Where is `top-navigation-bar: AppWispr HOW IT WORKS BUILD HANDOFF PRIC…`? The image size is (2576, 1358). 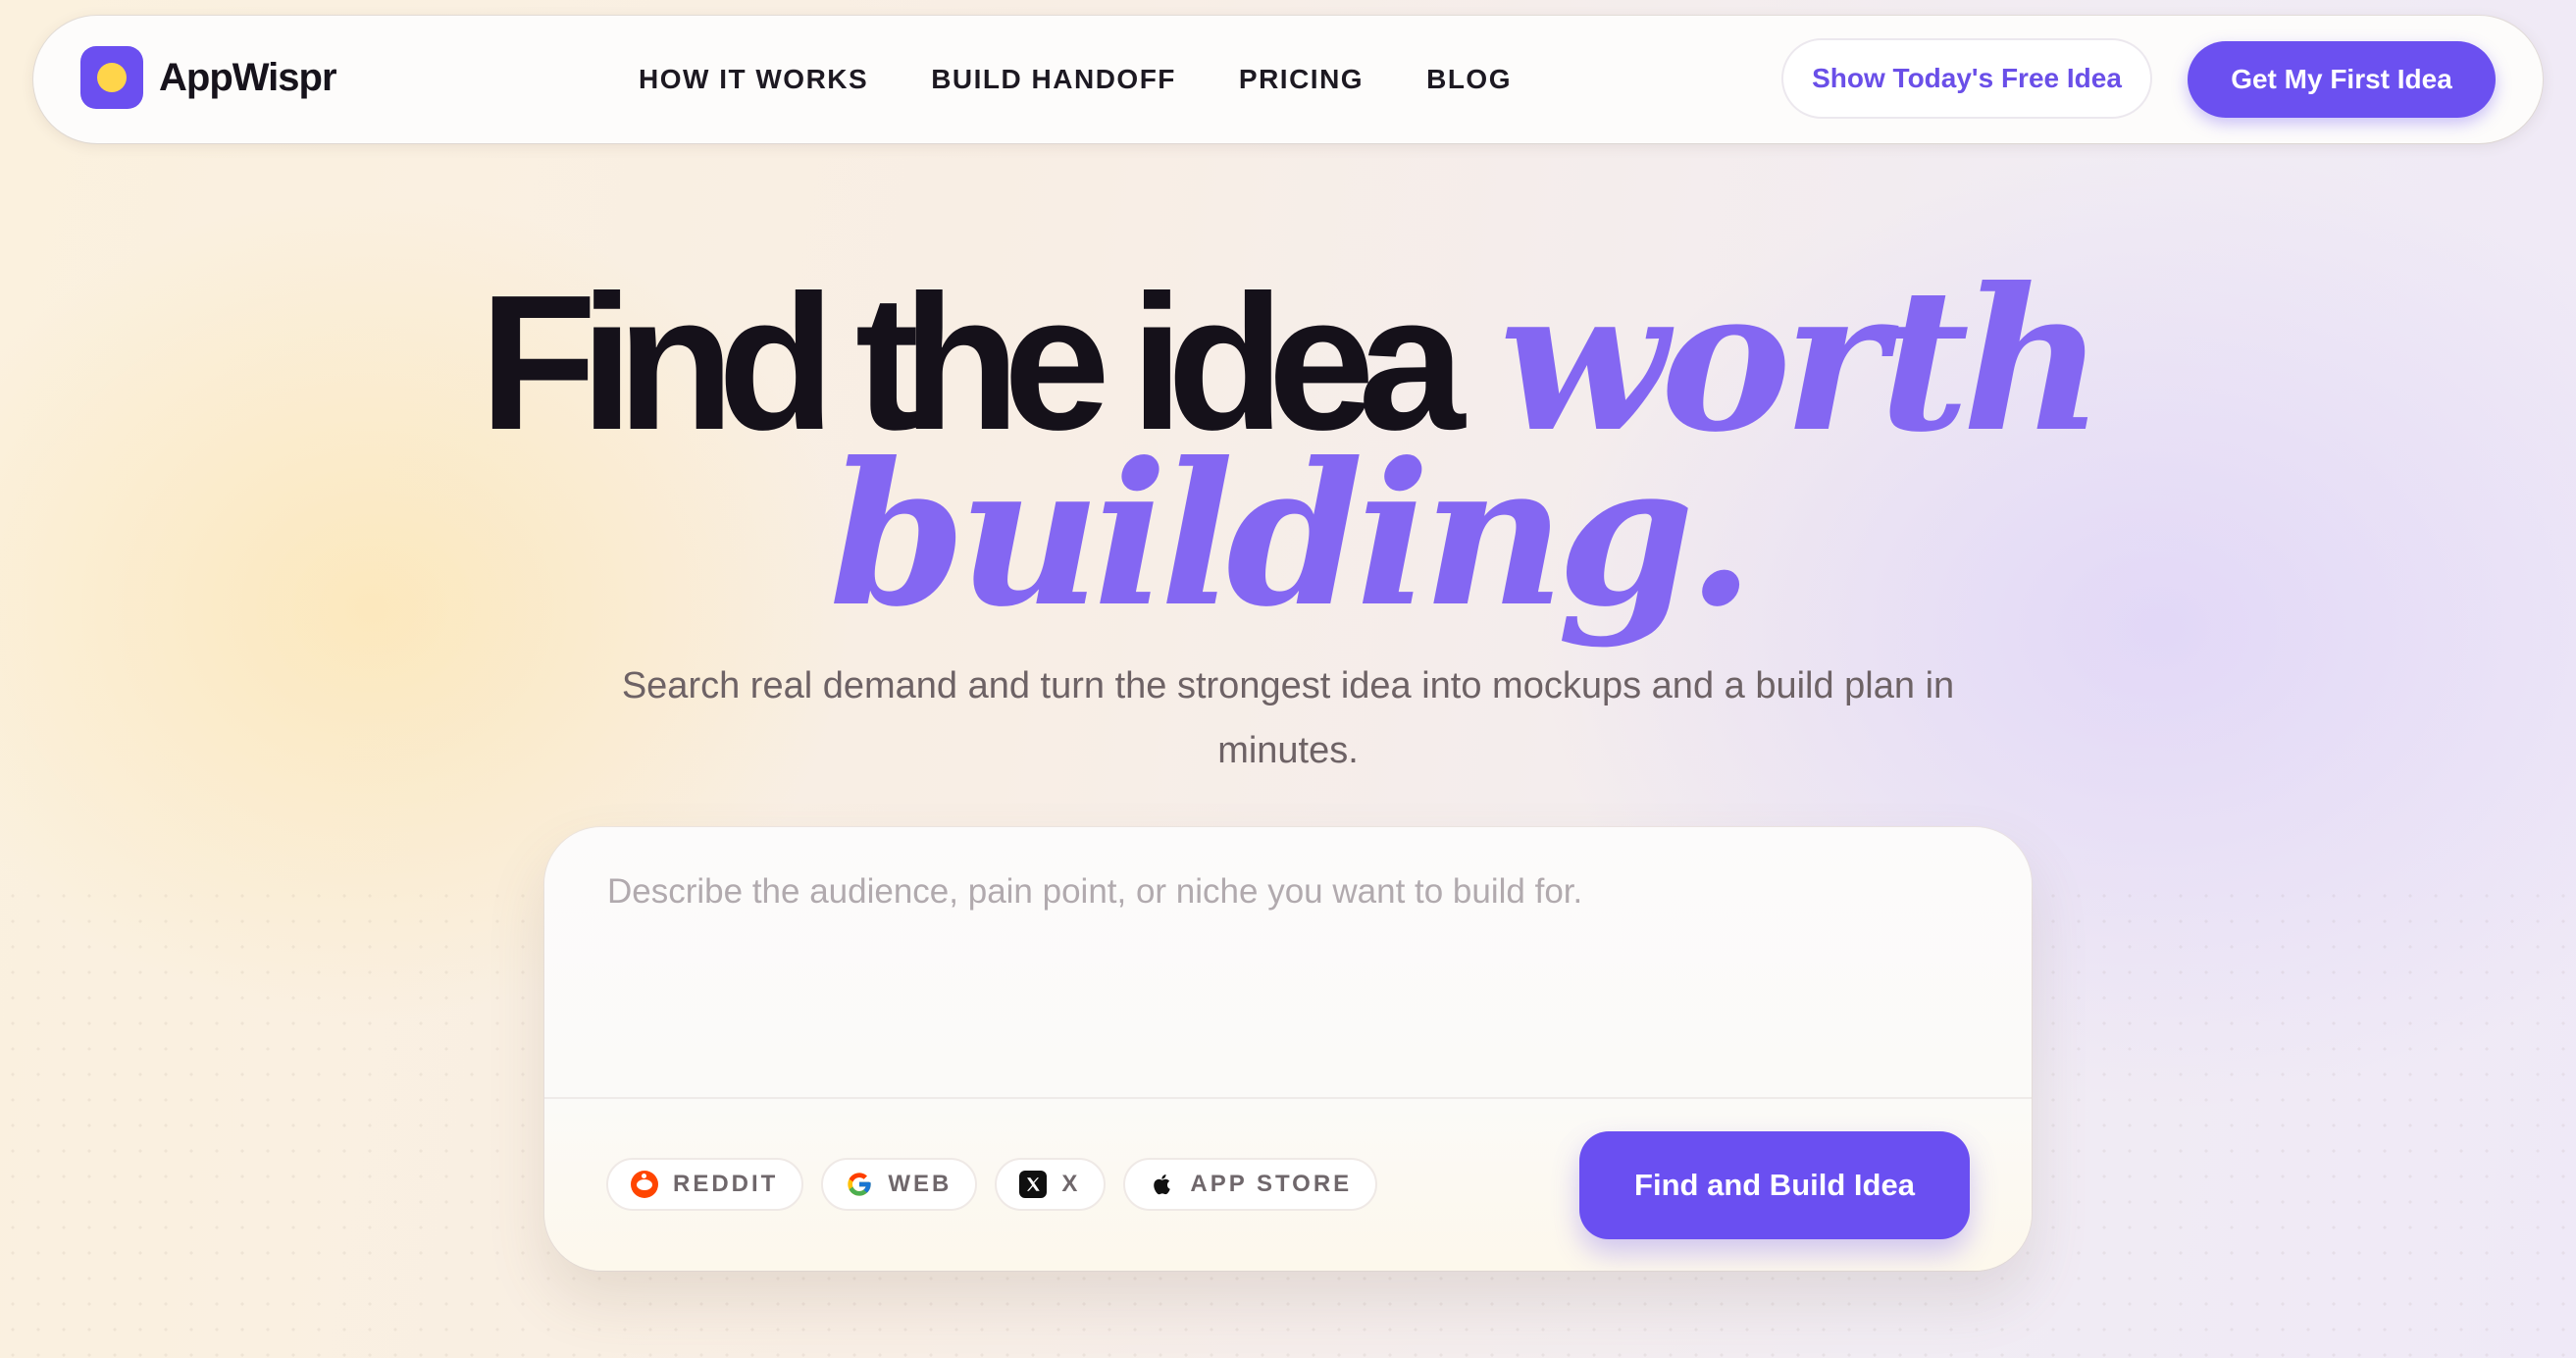 top-navigation-bar: AppWispr HOW IT WORKS BUILD HANDOFF PRIC… is located at coordinates (1288, 79).